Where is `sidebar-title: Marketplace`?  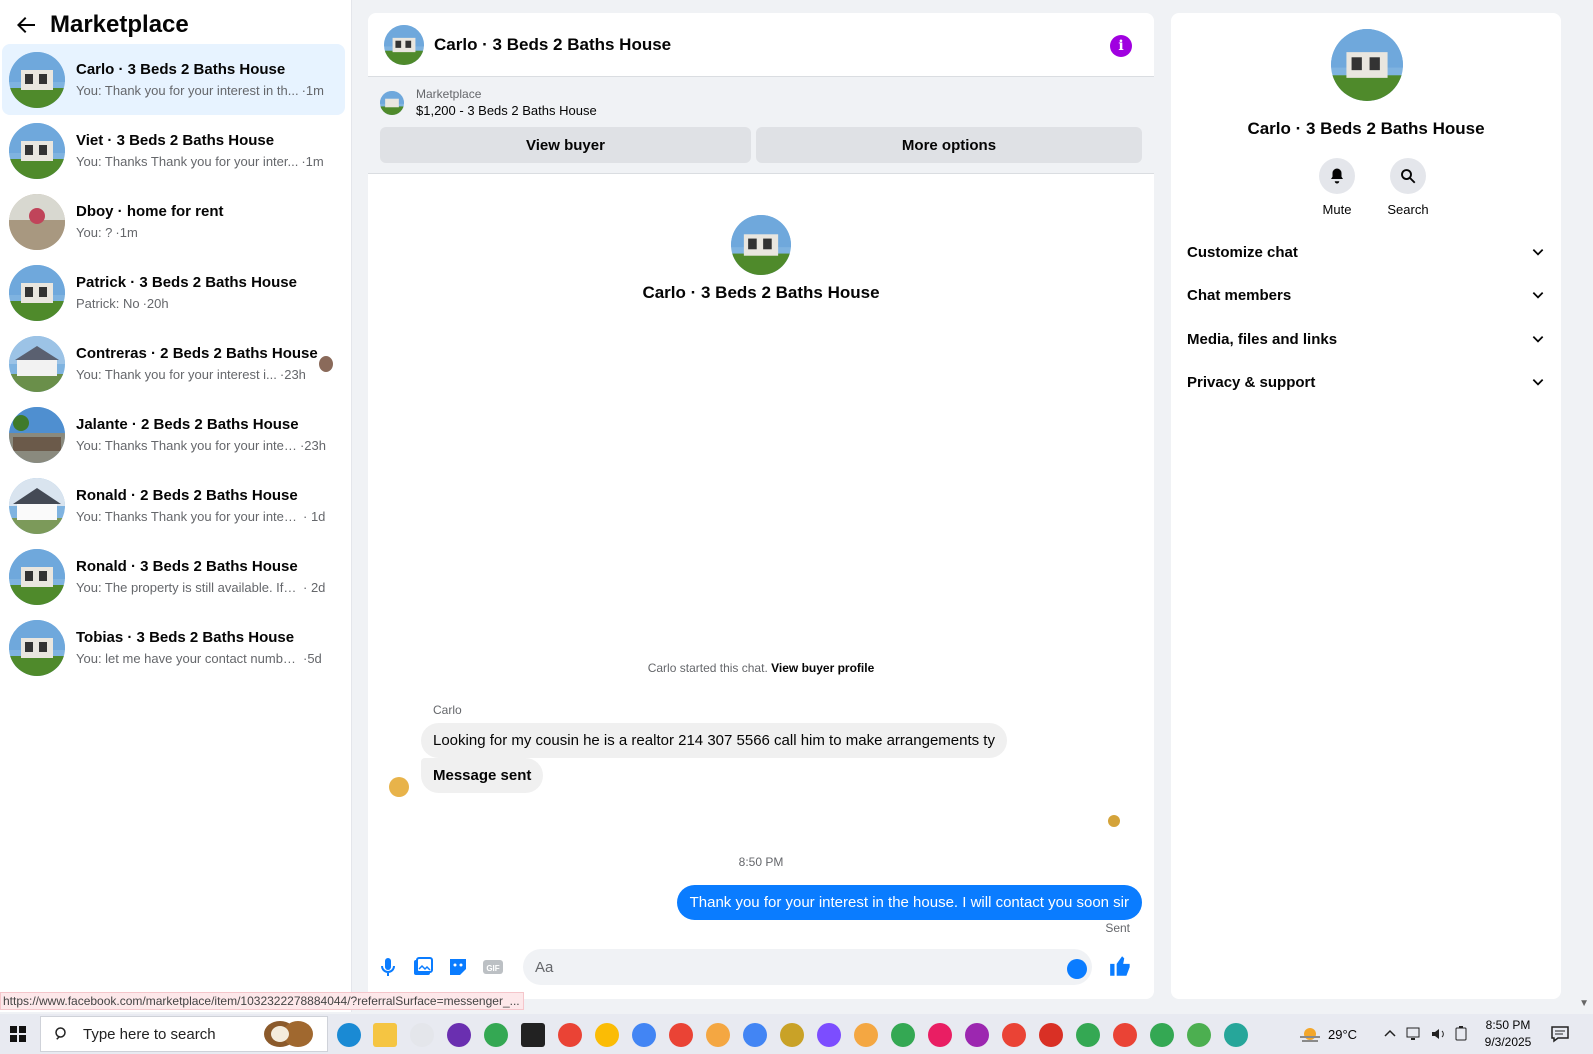 sidebar-title: Marketplace is located at coordinates (119, 24).